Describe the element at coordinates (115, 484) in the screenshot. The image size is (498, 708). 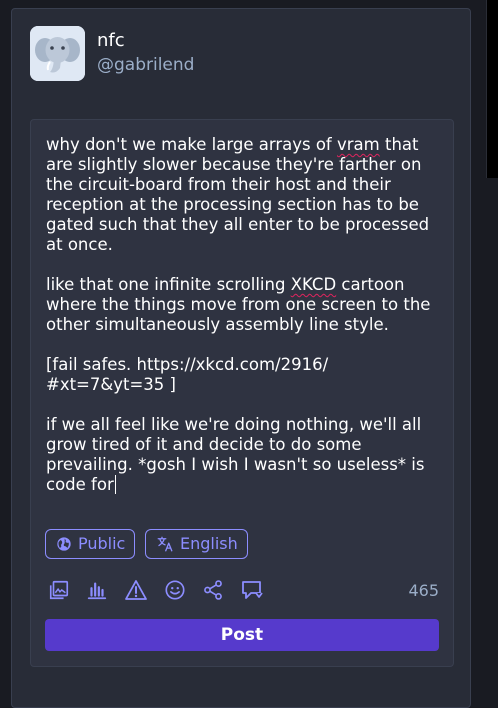
I see `text-caret` at that location.